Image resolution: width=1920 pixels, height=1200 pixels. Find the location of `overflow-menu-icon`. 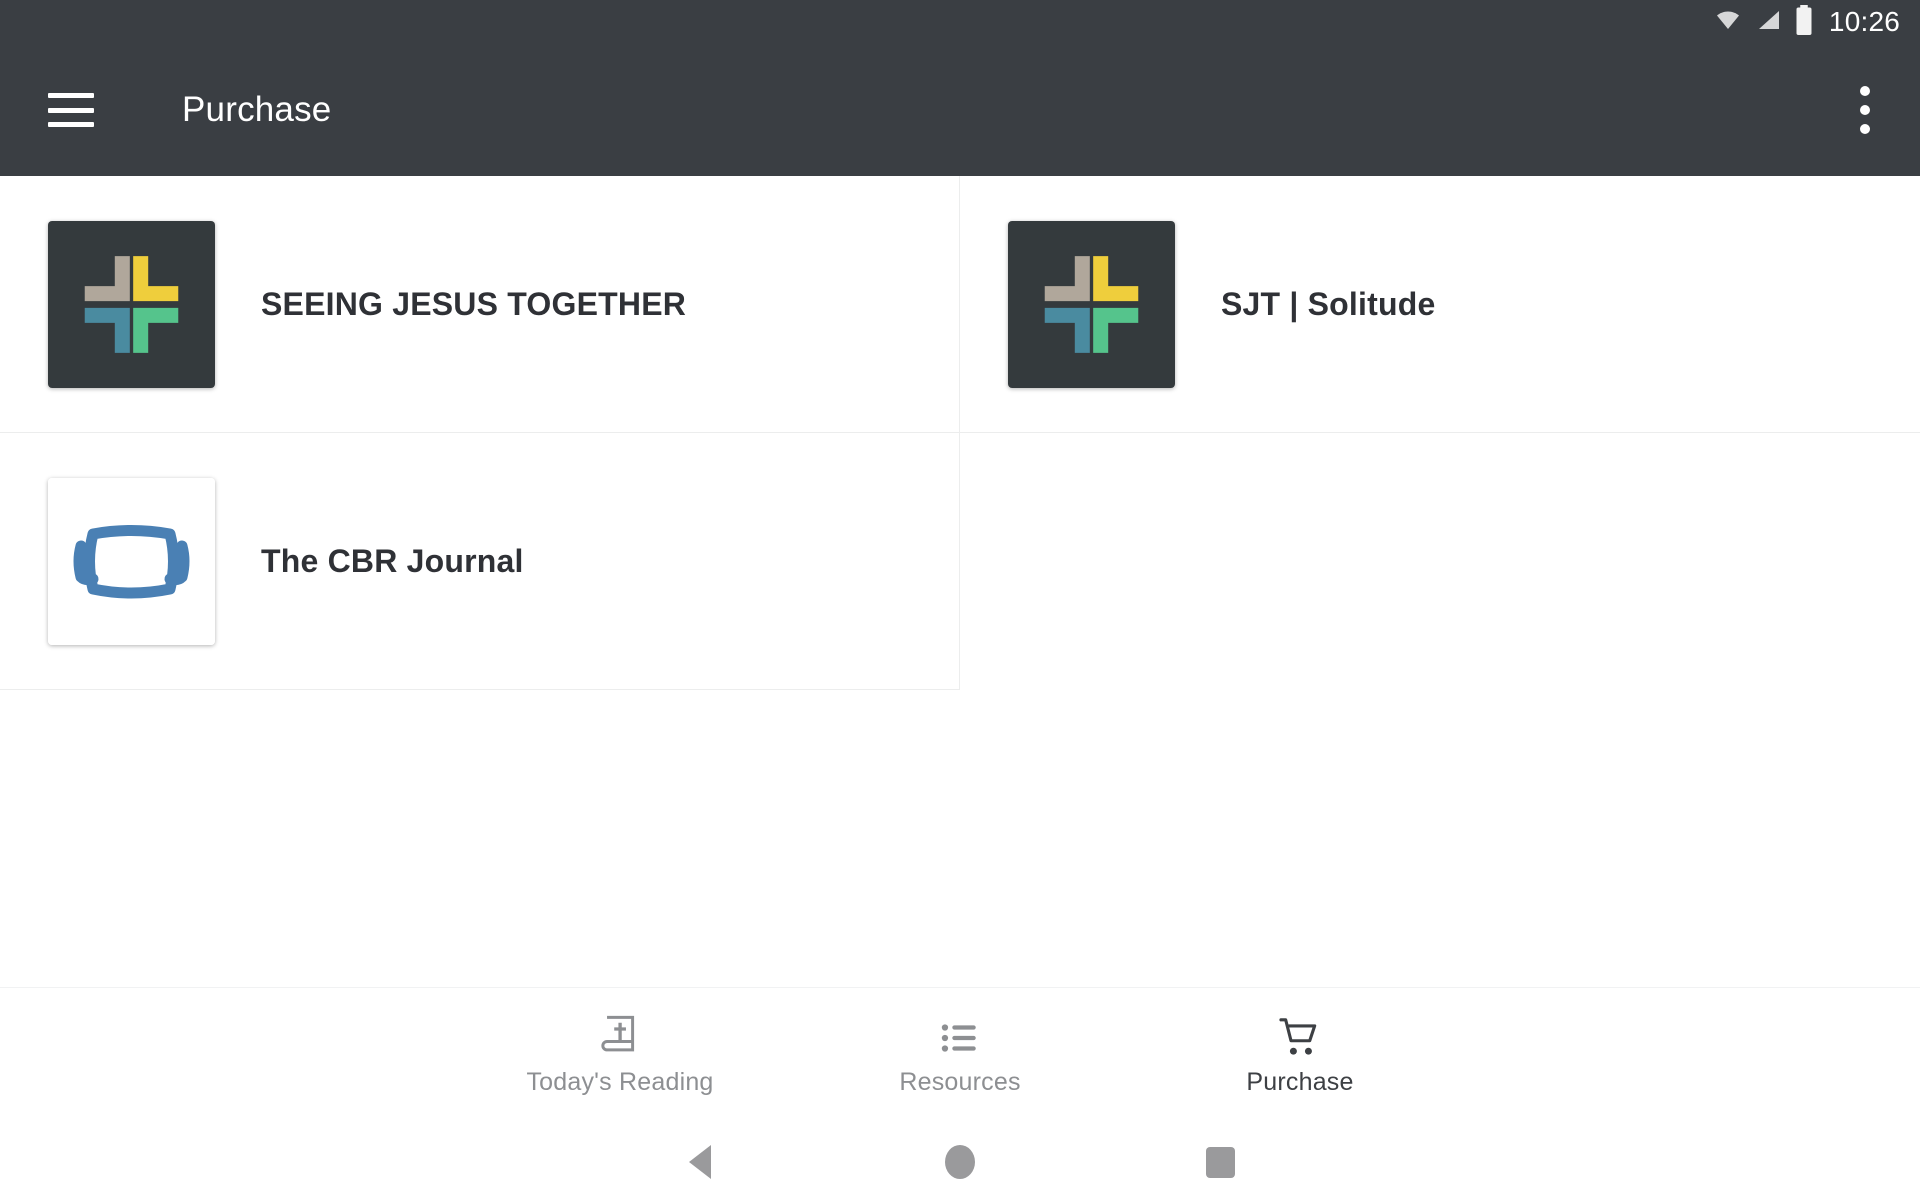

overflow-menu-icon is located at coordinates (1865, 110).